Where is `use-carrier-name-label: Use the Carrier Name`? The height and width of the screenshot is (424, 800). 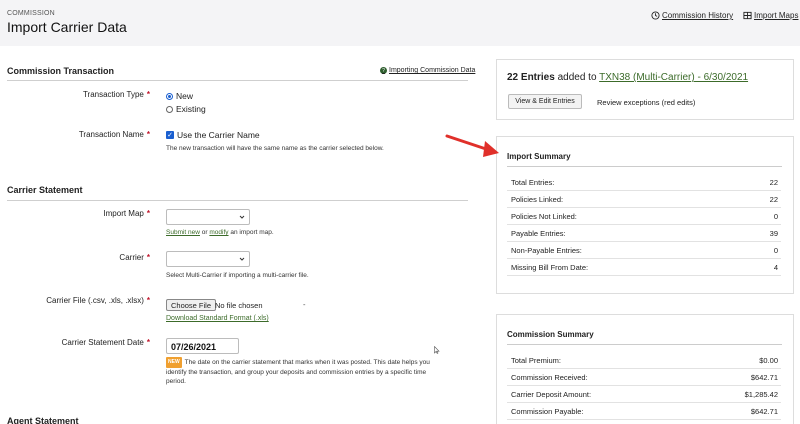 use-carrier-name-label: Use the Carrier Name is located at coordinates (218, 135).